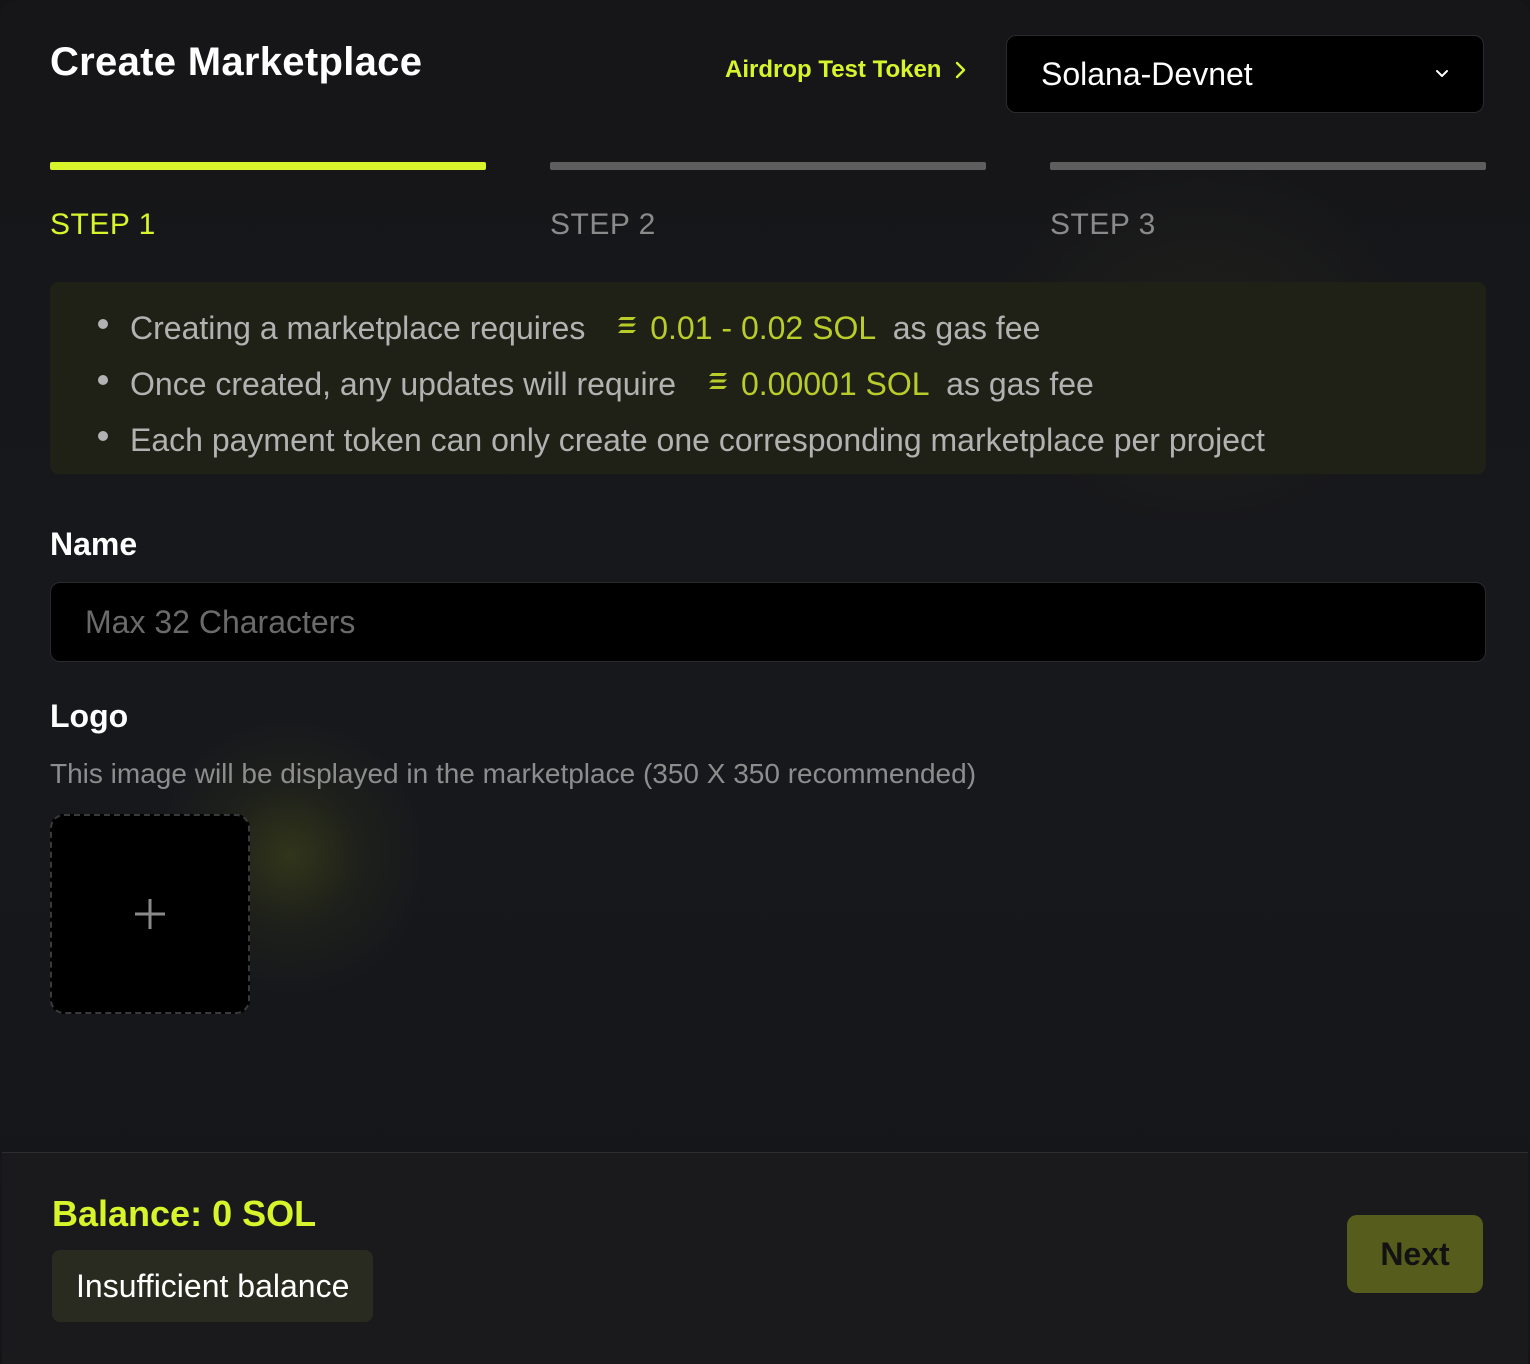  Describe the element at coordinates (358, 328) in the screenshot. I see `info-line1-pre: Creating a marketplace requires` at that location.